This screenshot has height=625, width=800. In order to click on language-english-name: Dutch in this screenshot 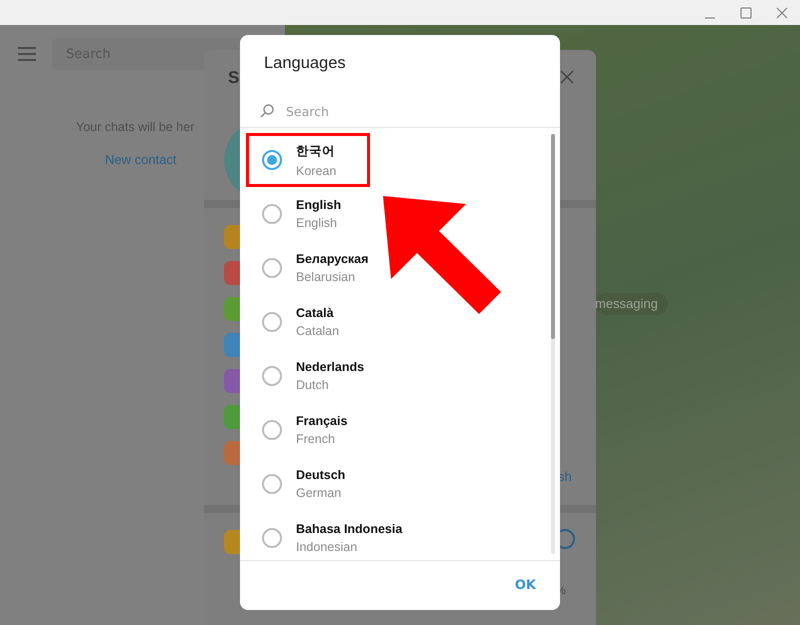, I will do `click(313, 385)`.